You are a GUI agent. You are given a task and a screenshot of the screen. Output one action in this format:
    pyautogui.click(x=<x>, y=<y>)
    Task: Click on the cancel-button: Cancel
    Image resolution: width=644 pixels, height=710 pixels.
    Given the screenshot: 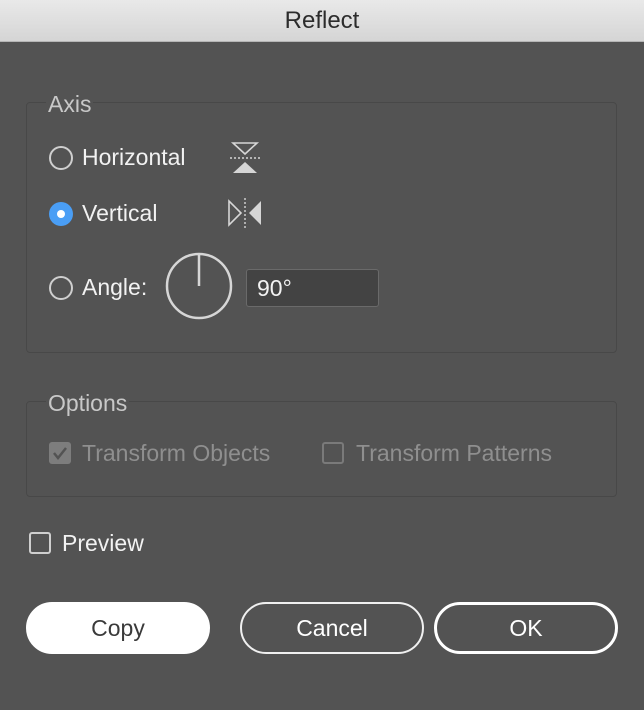 What is the action you would take?
    pyautogui.click(x=332, y=628)
    